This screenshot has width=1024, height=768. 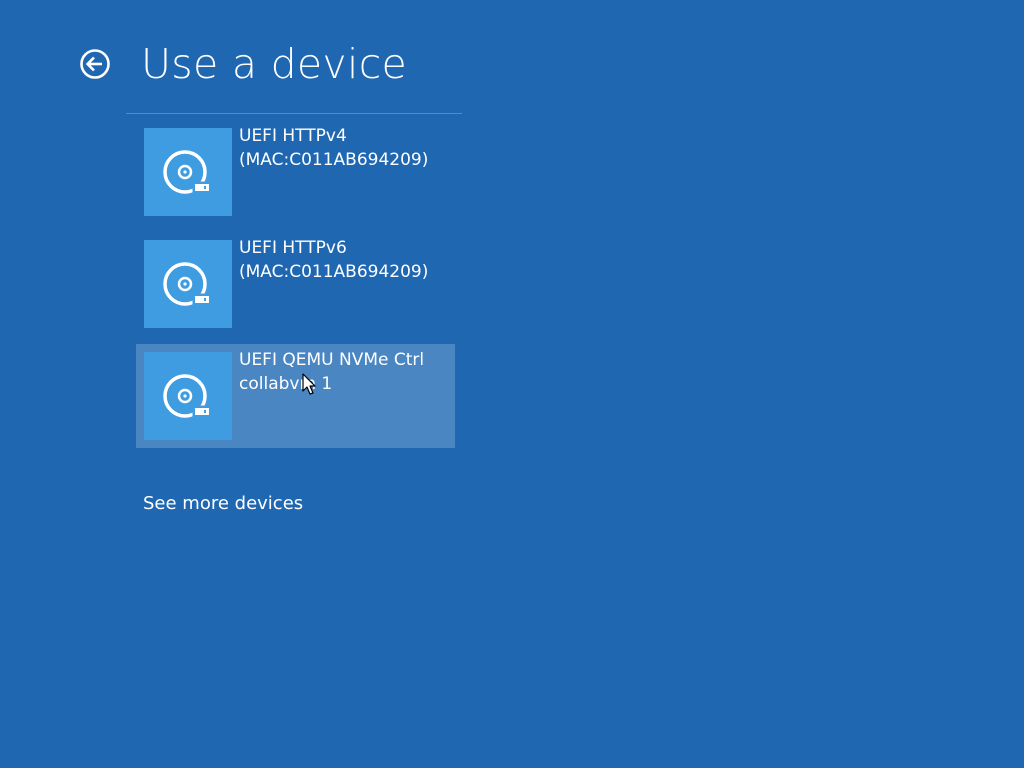 What do you see at coordinates (345, 372) in the screenshot?
I see `device-label: UEFI QEMU NVMe Ctrl collabvm 1` at bounding box center [345, 372].